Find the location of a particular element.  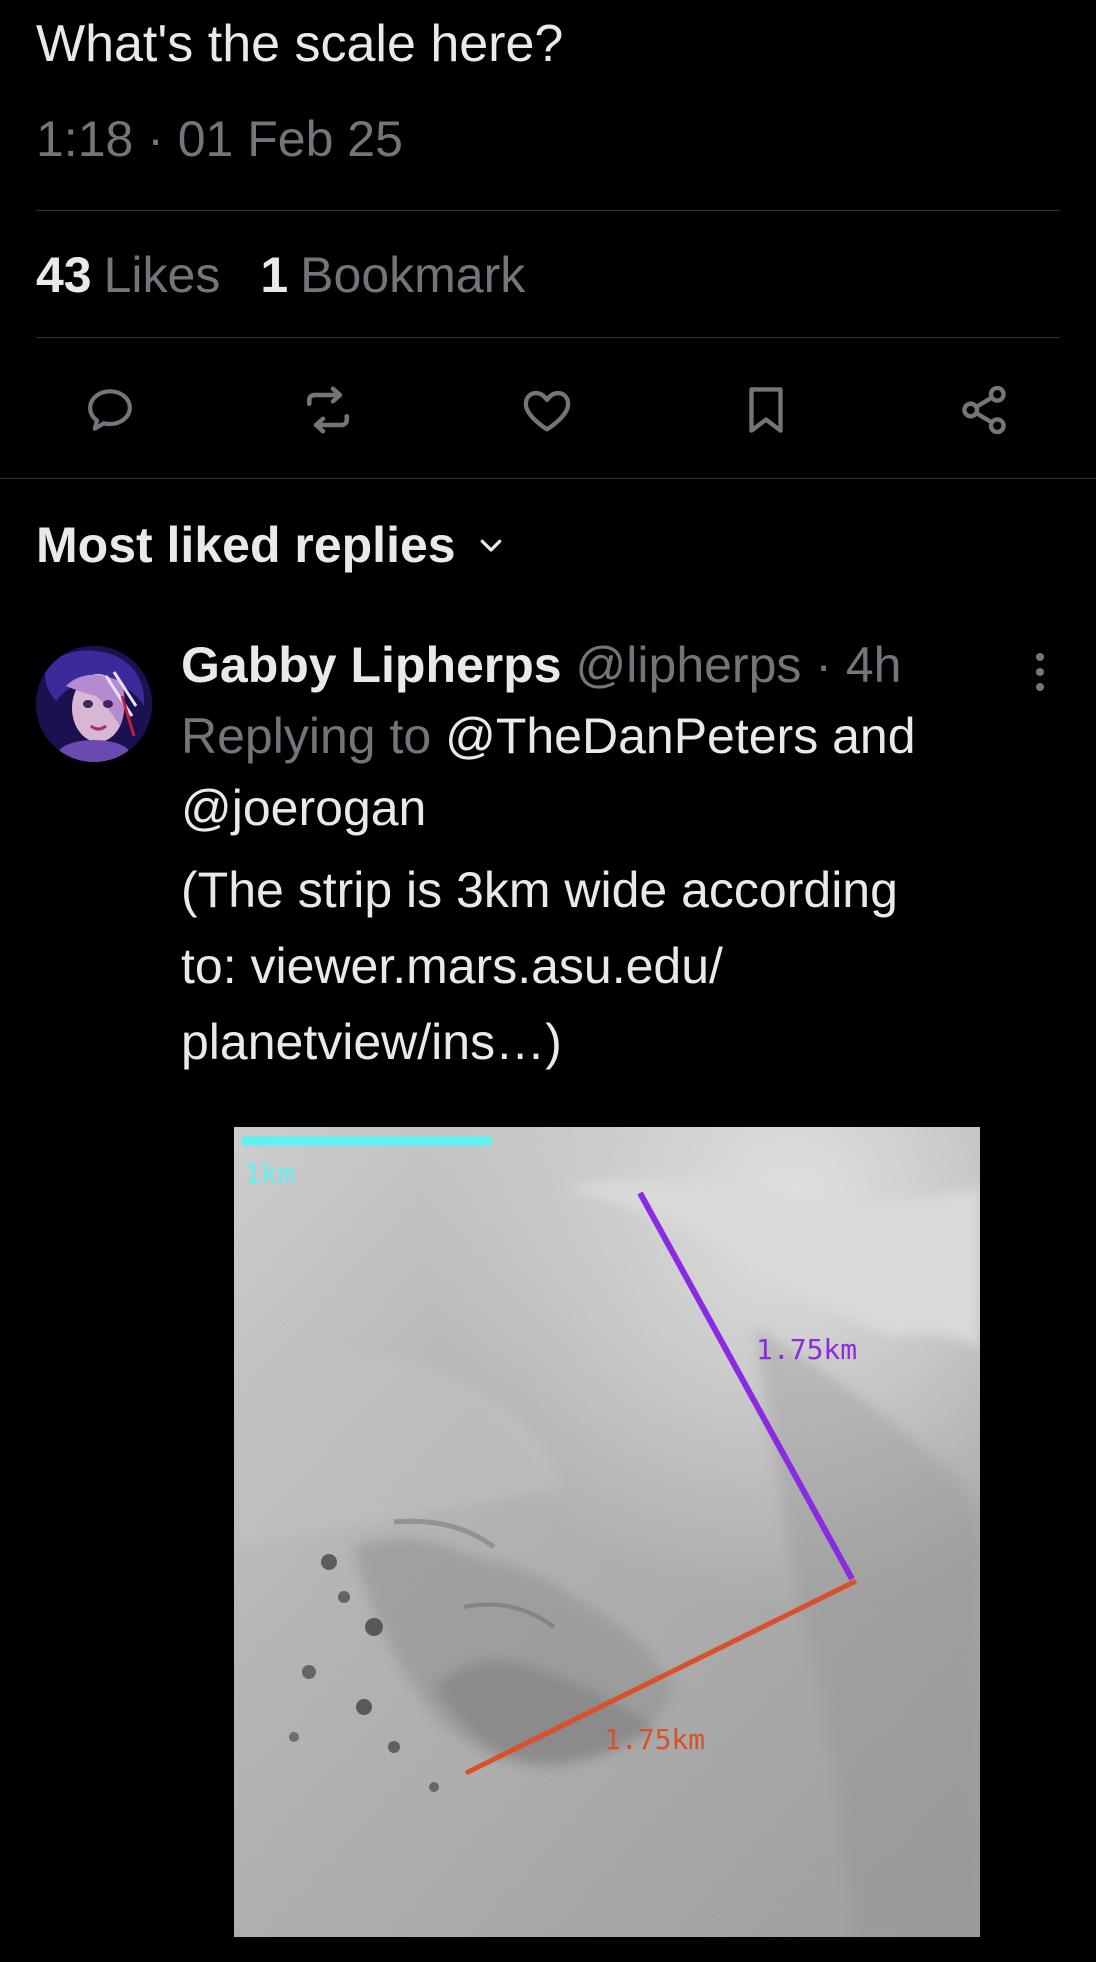

avatar is located at coordinates (94, 704).